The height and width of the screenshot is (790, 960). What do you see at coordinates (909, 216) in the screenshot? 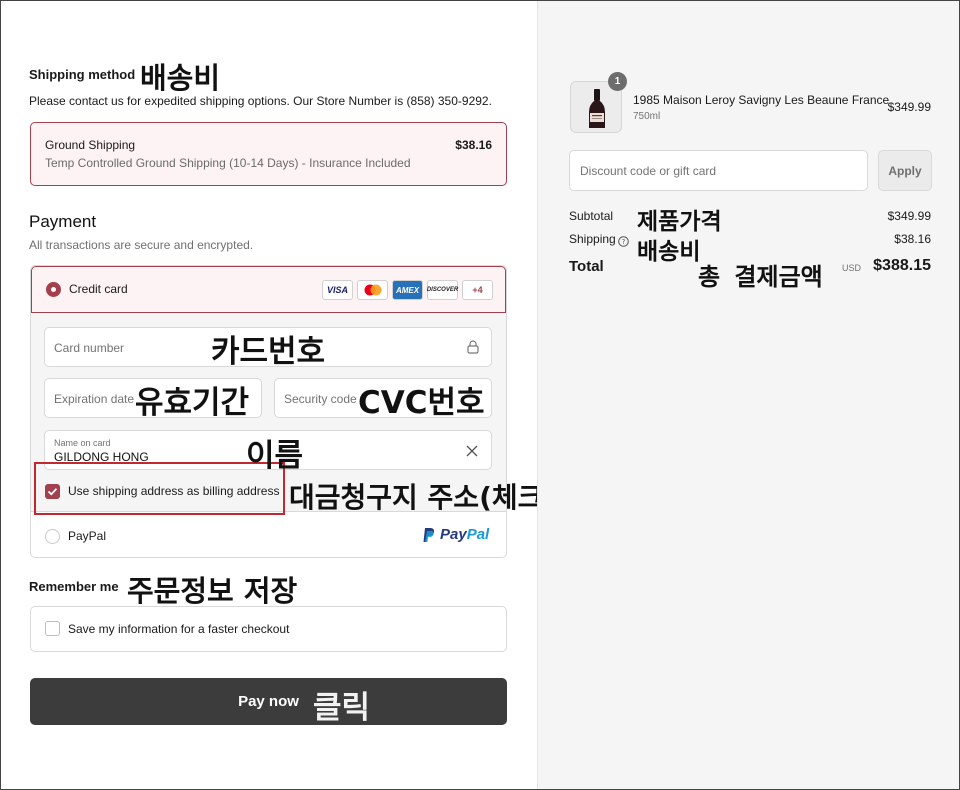
I see `subtotal-value: $349.99` at bounding box center [909, 216].